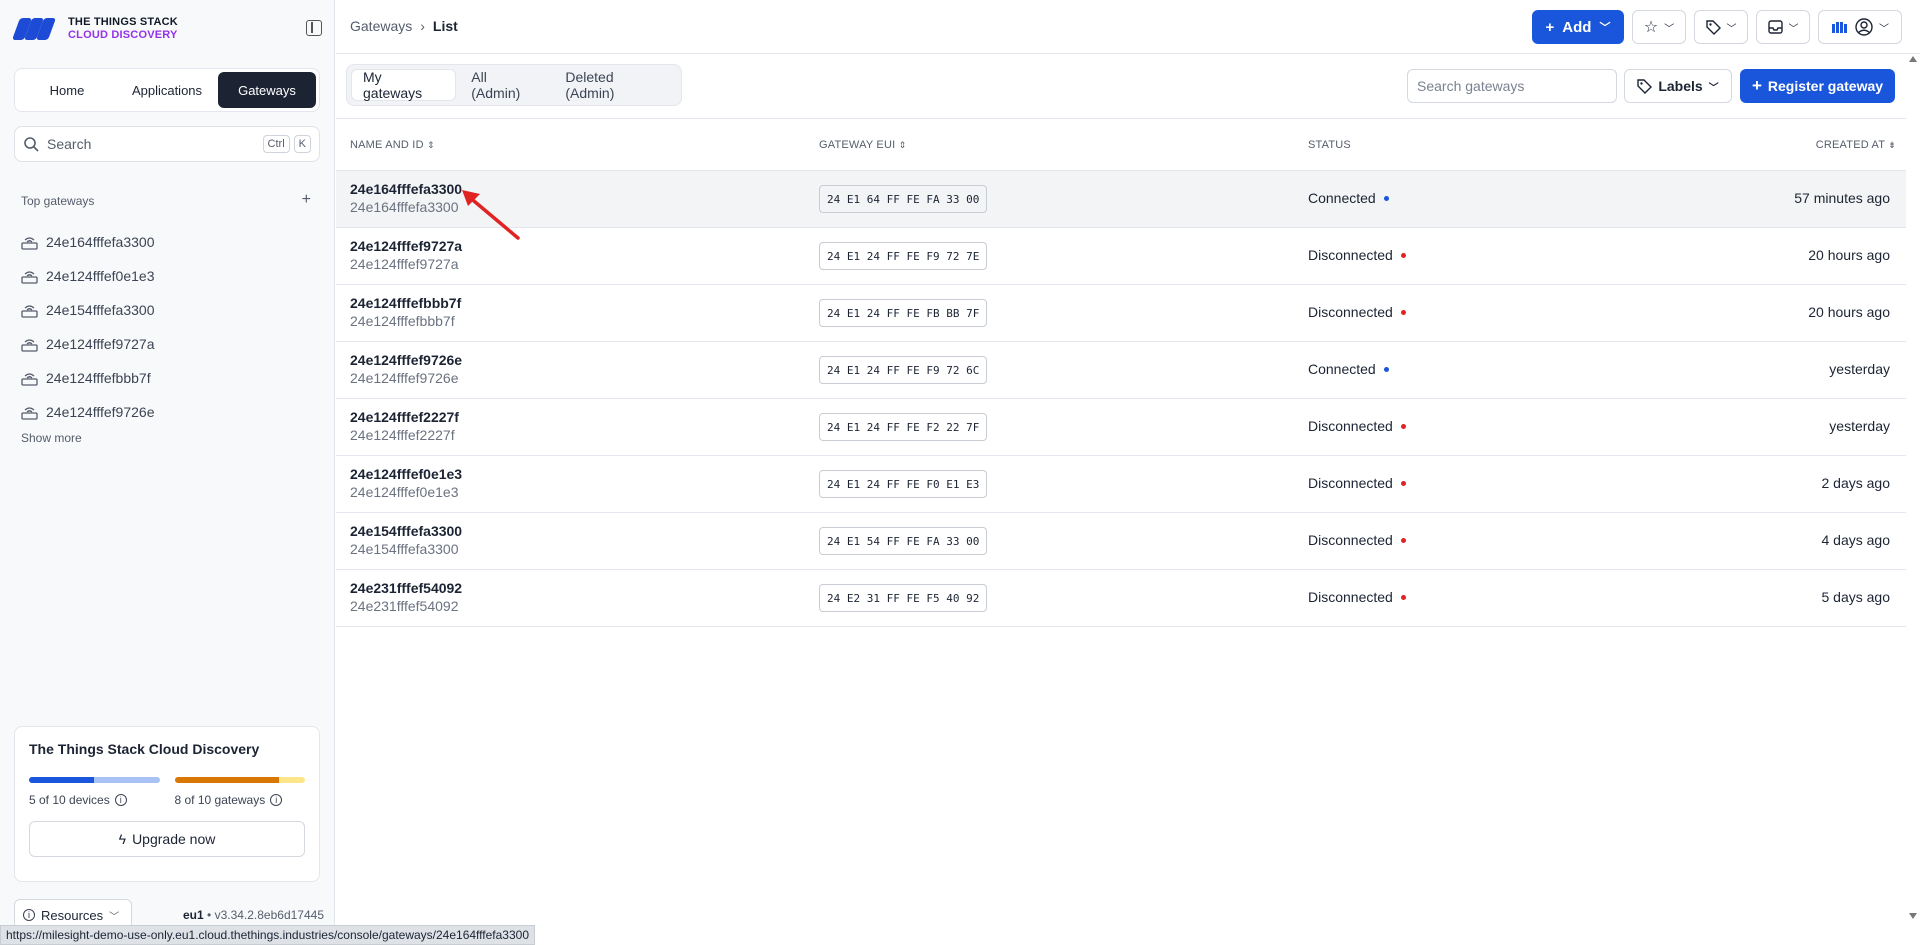 This screenshot has height=945, width=1920. What do you see at coordinates (404, 426) in the screenshot?
I see `gateway-name-cell: 24e124fffef2227f 24e124fffef2227f` at bounding box center [404, 426].